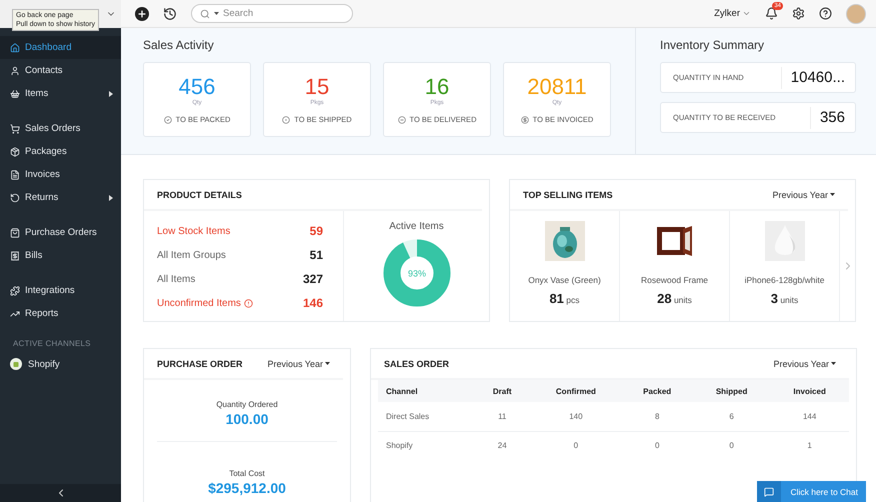 The image size is (876, 502). Describe the element at coordinates (60, 255) in the screenshot. I see `nav-item: Bills` at that location.